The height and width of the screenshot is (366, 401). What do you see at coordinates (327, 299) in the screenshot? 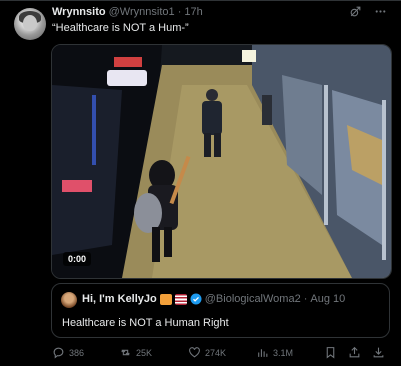
I see `quoted-tweet-date: Aug 10` at bounding box center [327, 299].